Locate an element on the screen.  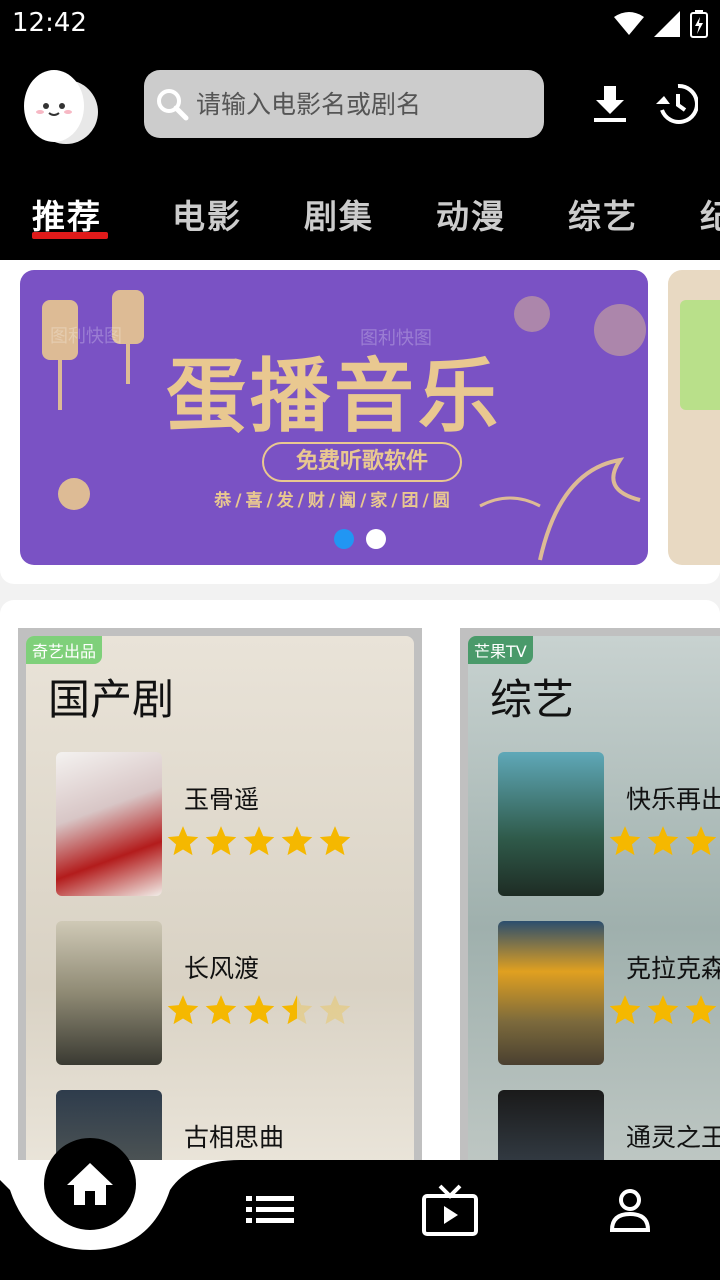
tab-documentary: 纪 is located at coordinates (710, 214).